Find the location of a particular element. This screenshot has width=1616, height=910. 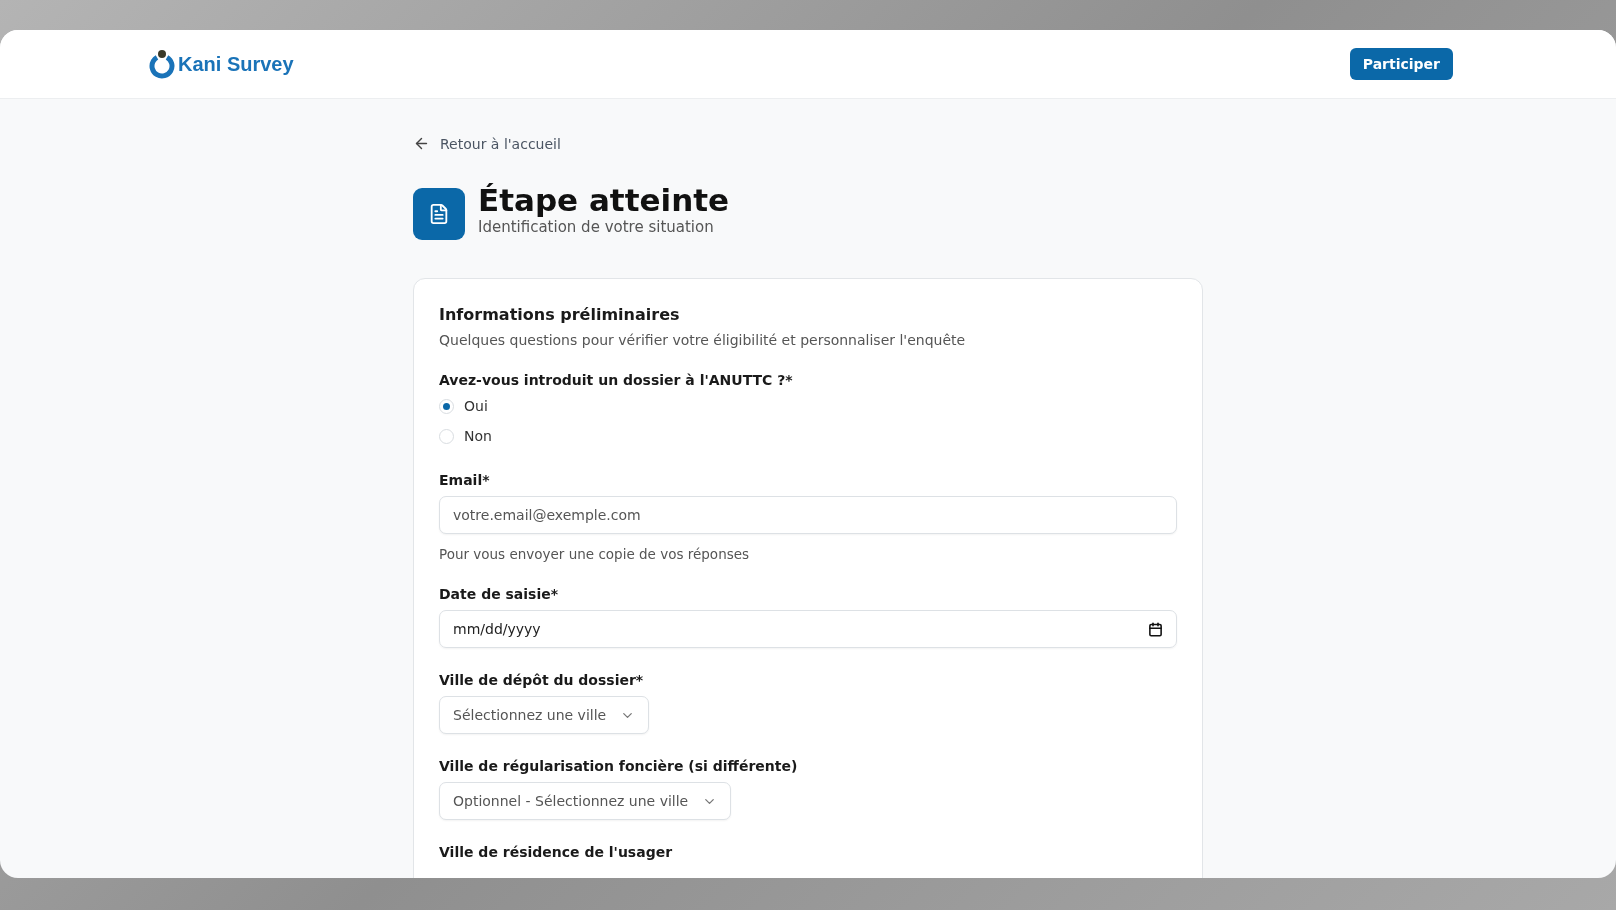

card-title: Informations préliminaires is located at coordinates (560, 314).